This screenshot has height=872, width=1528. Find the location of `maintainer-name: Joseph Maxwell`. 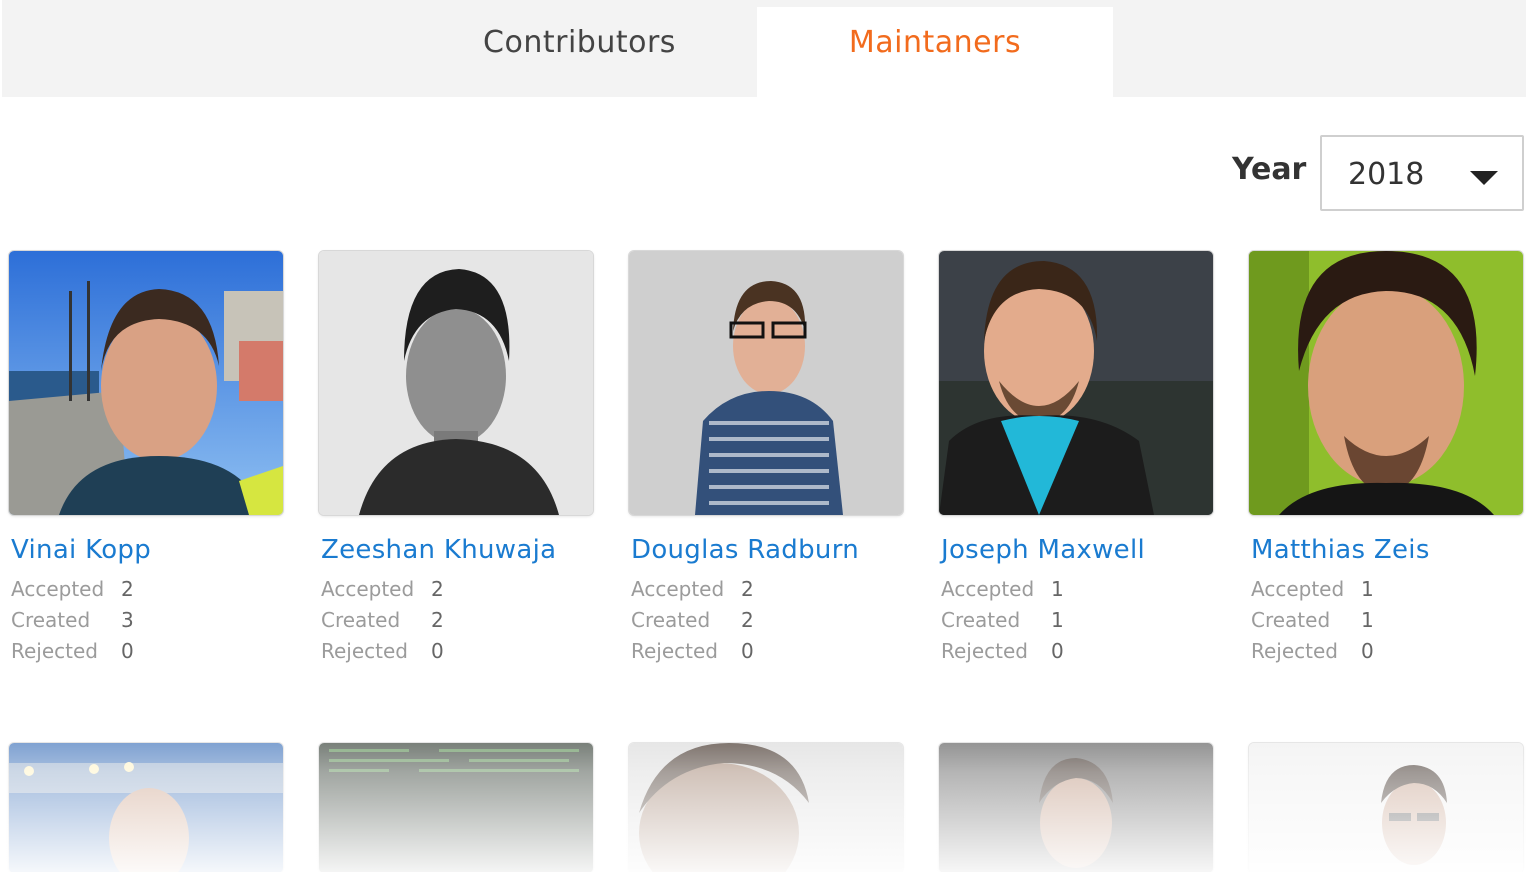

maintainer-name: Joseph Maxwell is located at coordinates (1043, 550).